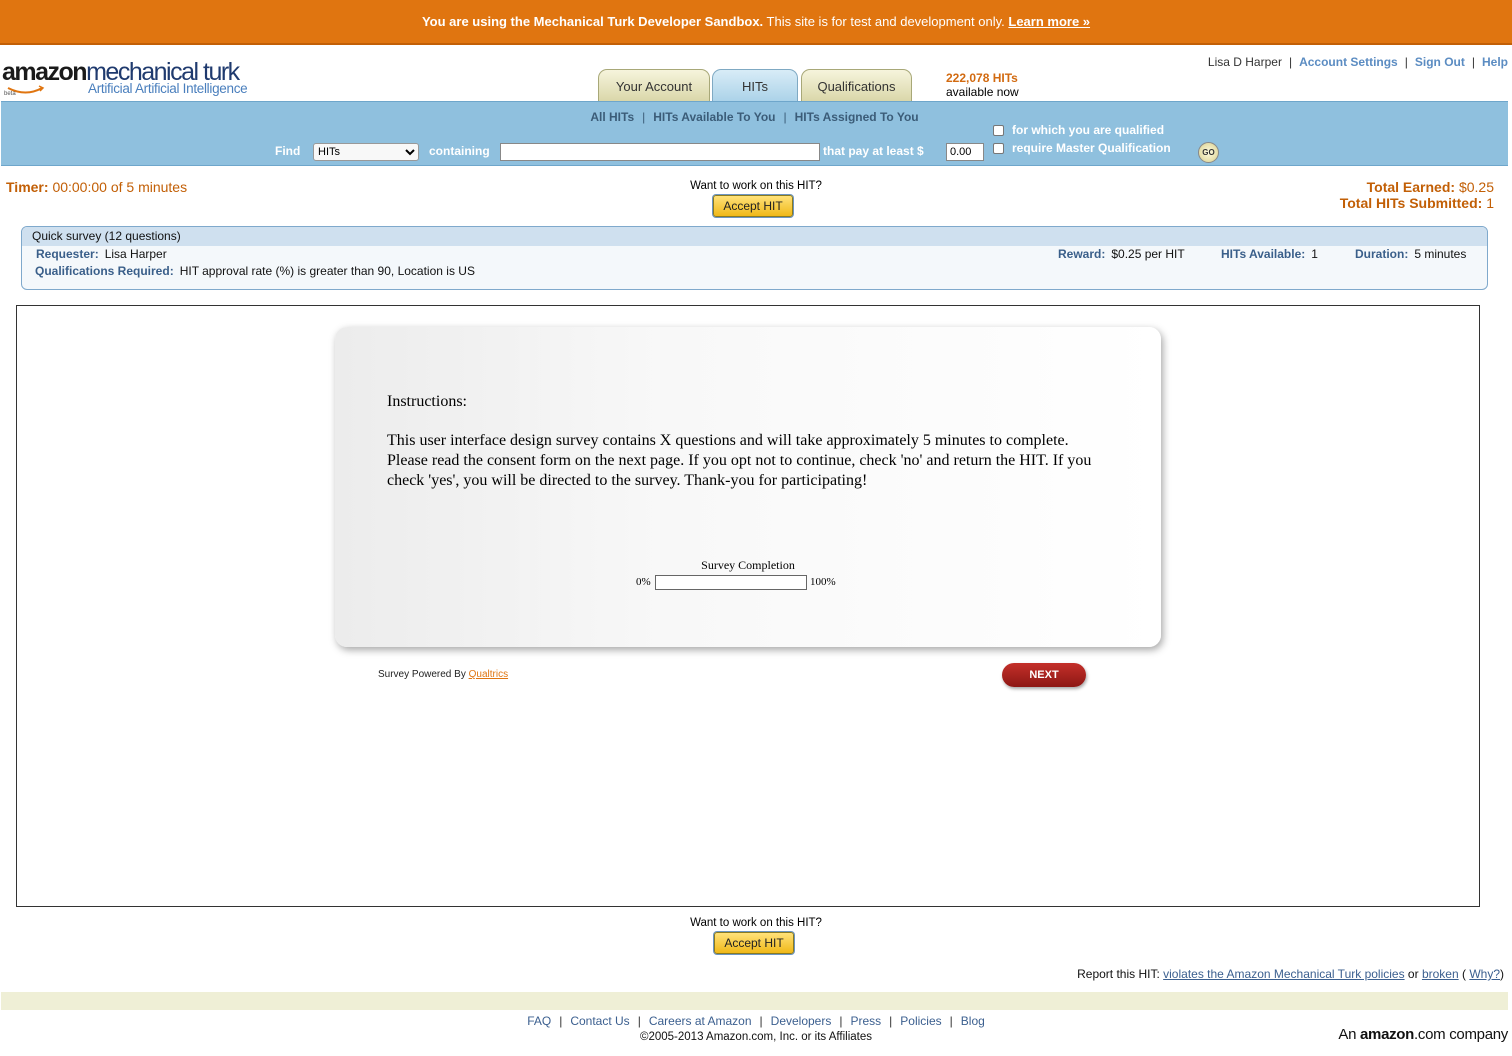 The image size is (1512, 1056). Describe the element at coordinates (45, 72) in the screenshot. I see `logo-amazon: amazon` at that location.